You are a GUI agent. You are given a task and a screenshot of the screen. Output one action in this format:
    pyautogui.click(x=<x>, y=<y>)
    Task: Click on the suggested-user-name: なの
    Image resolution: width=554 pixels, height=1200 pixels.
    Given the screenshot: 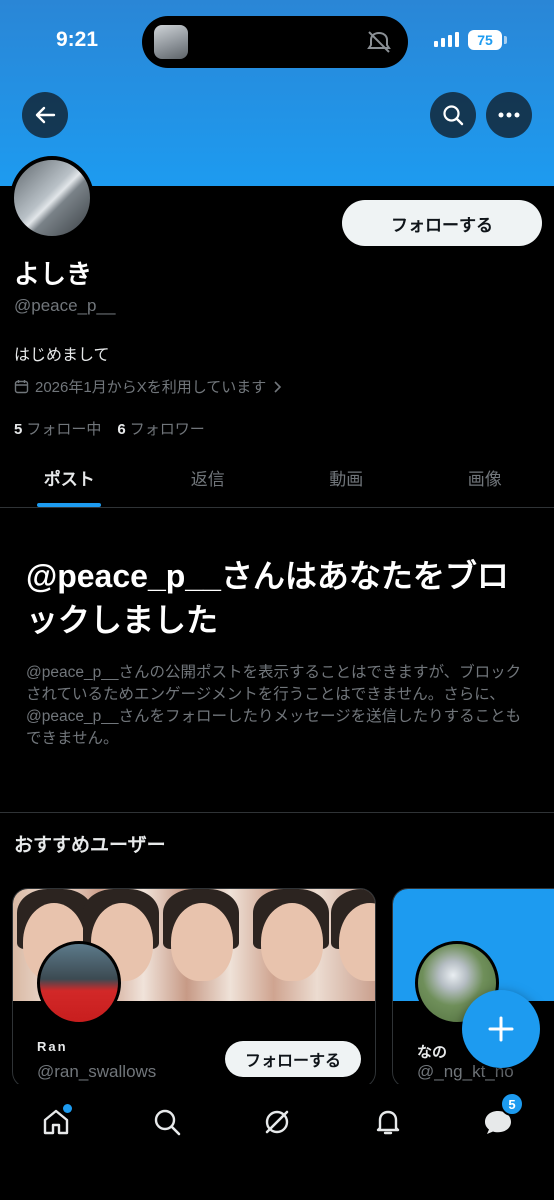 What is the action you would take?
    pyautogui.click(x=432, y=1052)
    